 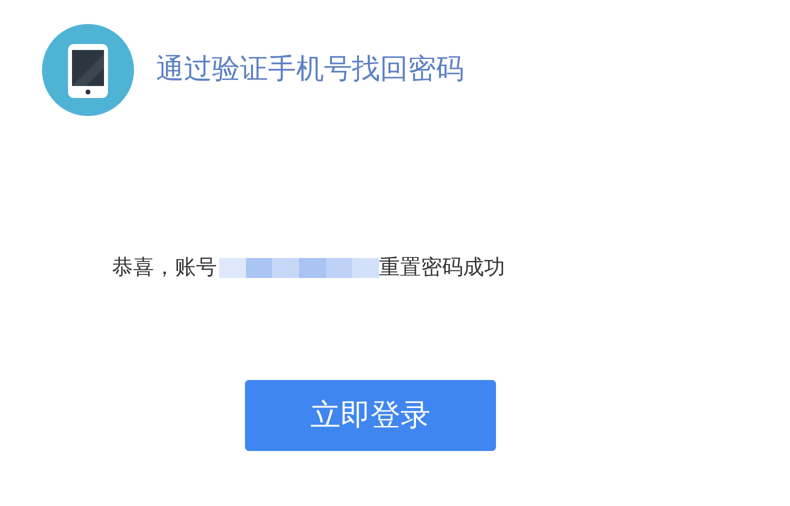 I want to click on login-button: 立即登录, so click(x=370, y=415).